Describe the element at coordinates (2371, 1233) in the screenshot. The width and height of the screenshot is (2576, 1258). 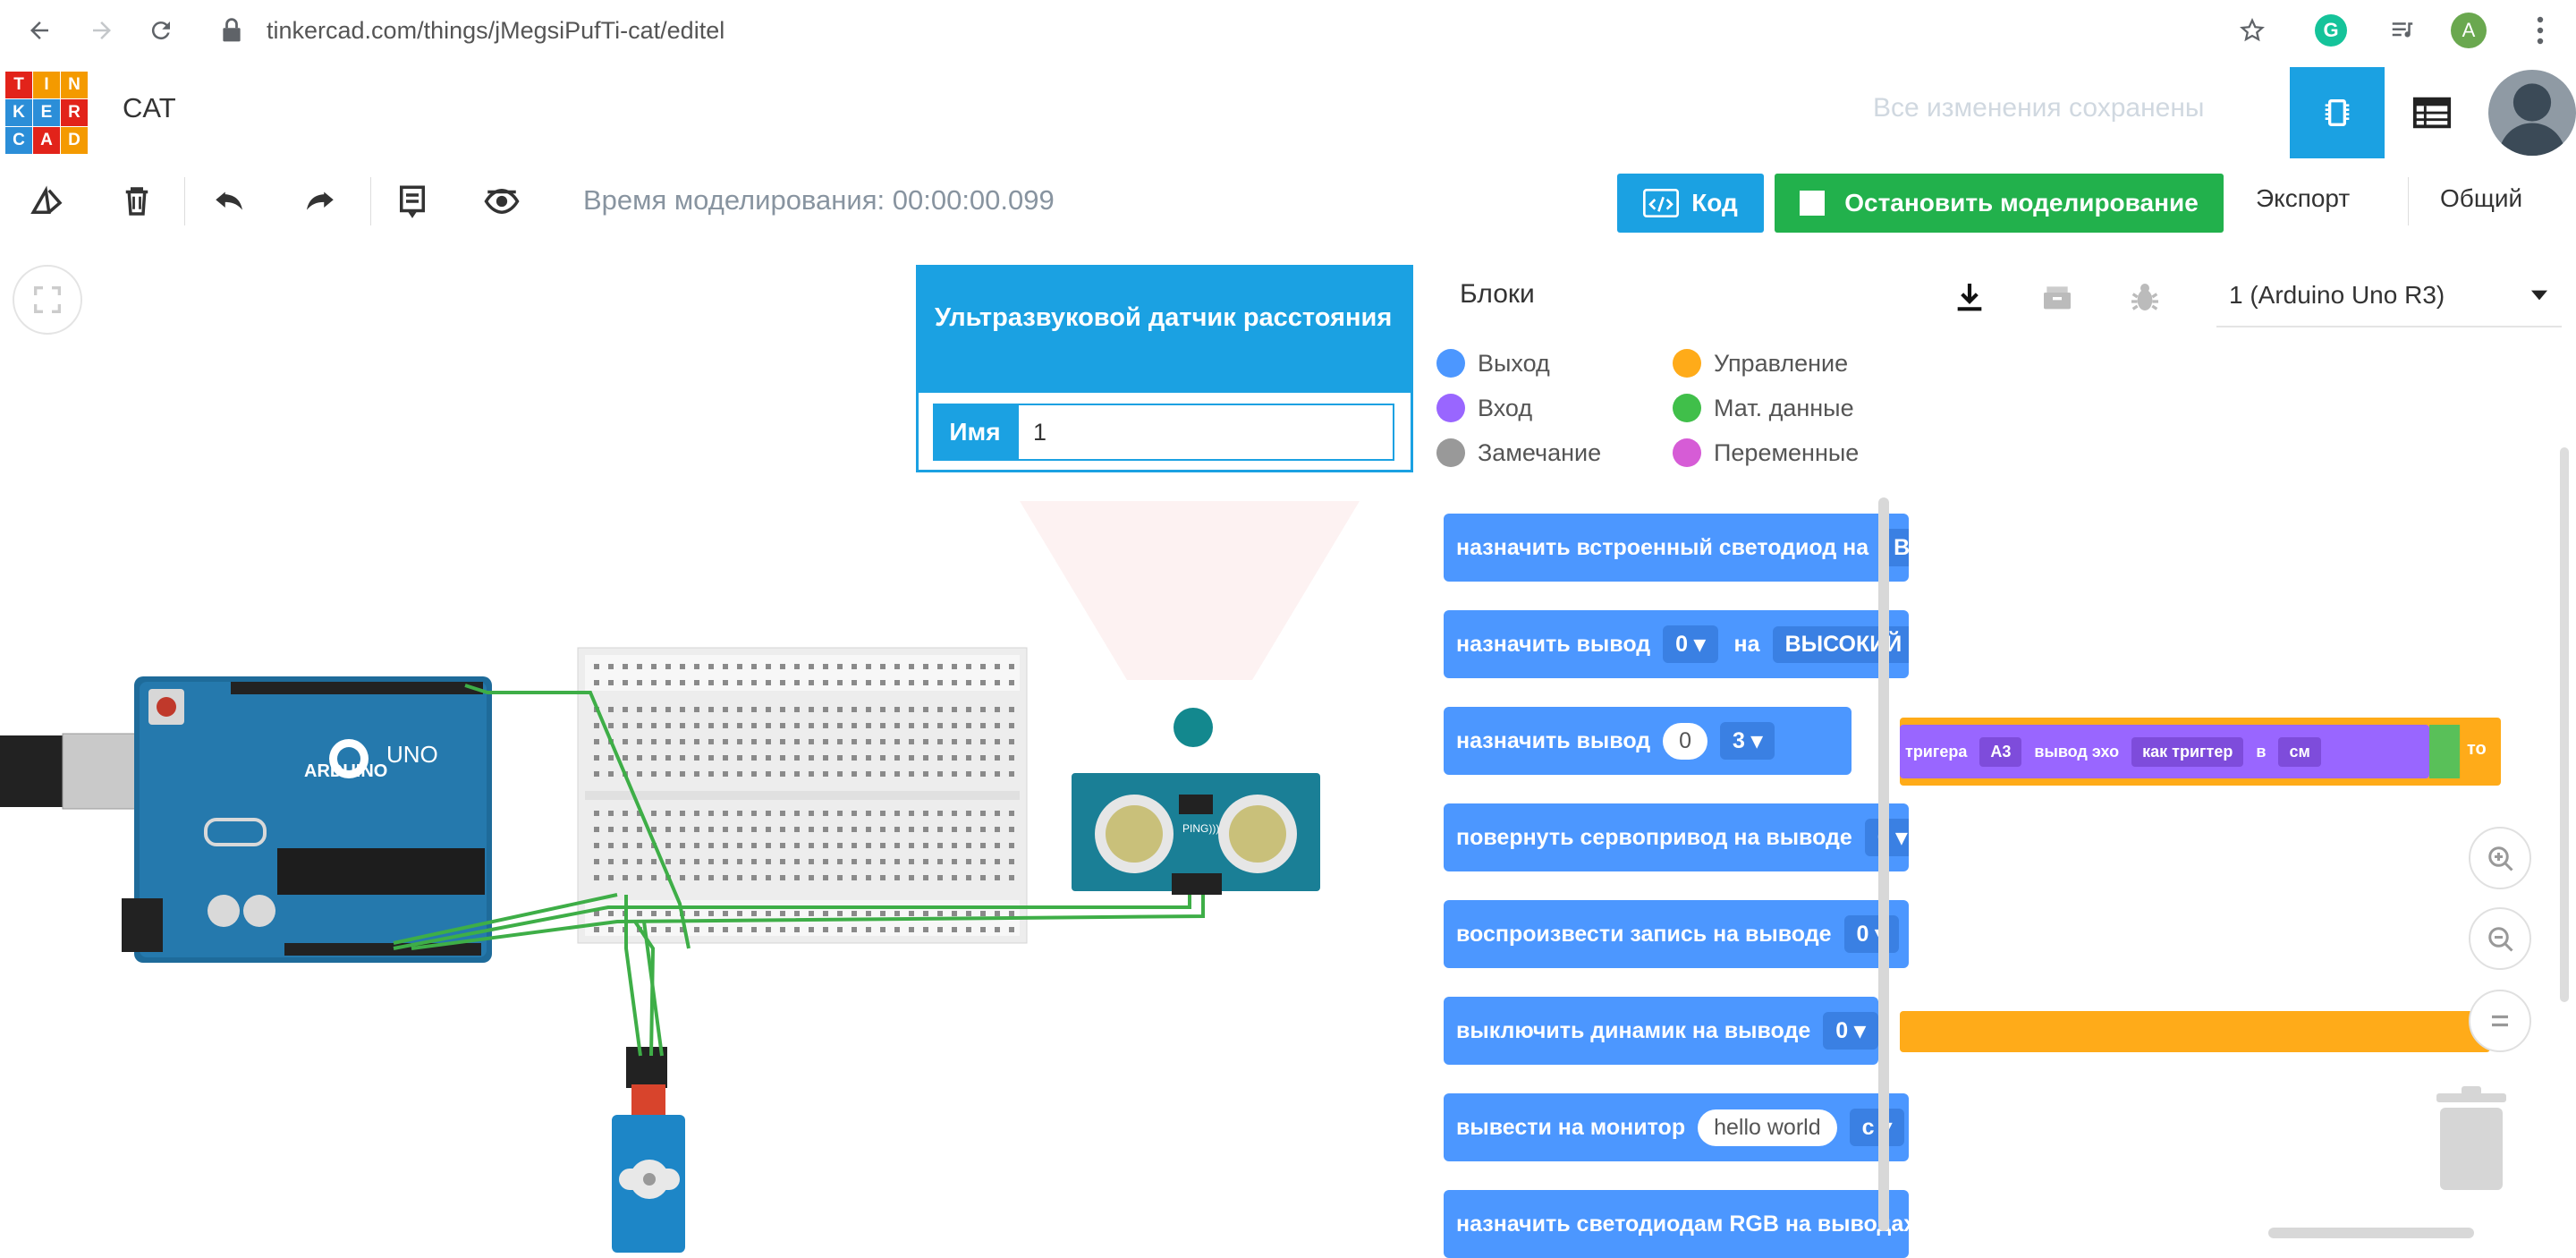
I see `workspace-h-scrollbar` at that location.